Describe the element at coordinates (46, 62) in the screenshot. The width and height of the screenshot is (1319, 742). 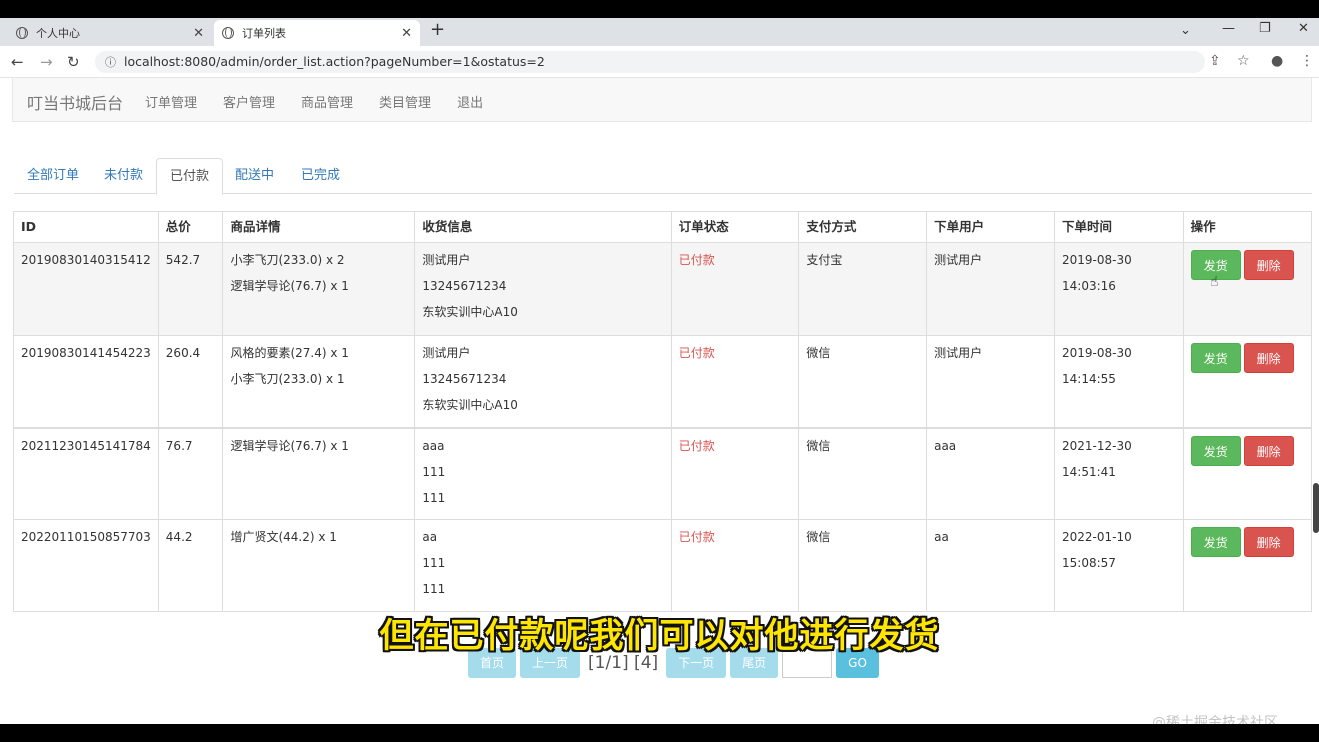
I see `forward-icon: →` at that location.